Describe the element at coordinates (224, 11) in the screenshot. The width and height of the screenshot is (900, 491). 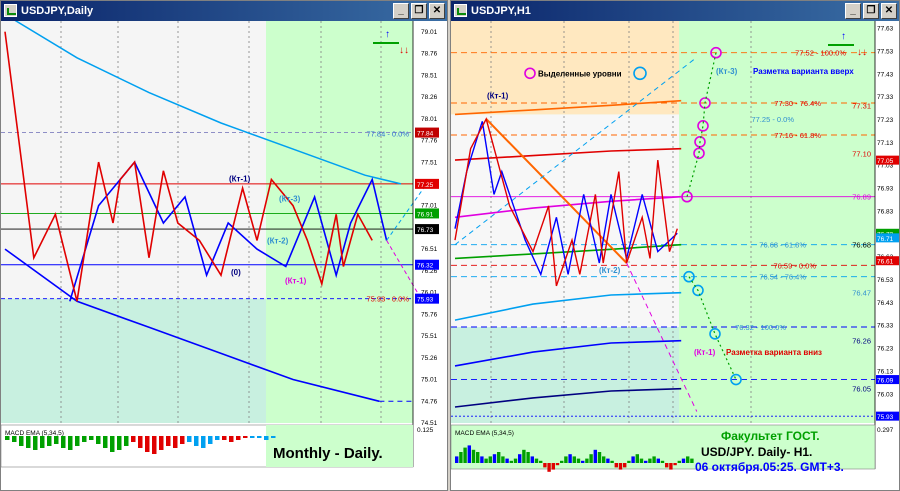
I see `window-titlebar: USDJPY,Daily _ ❐ ✕` at that location.